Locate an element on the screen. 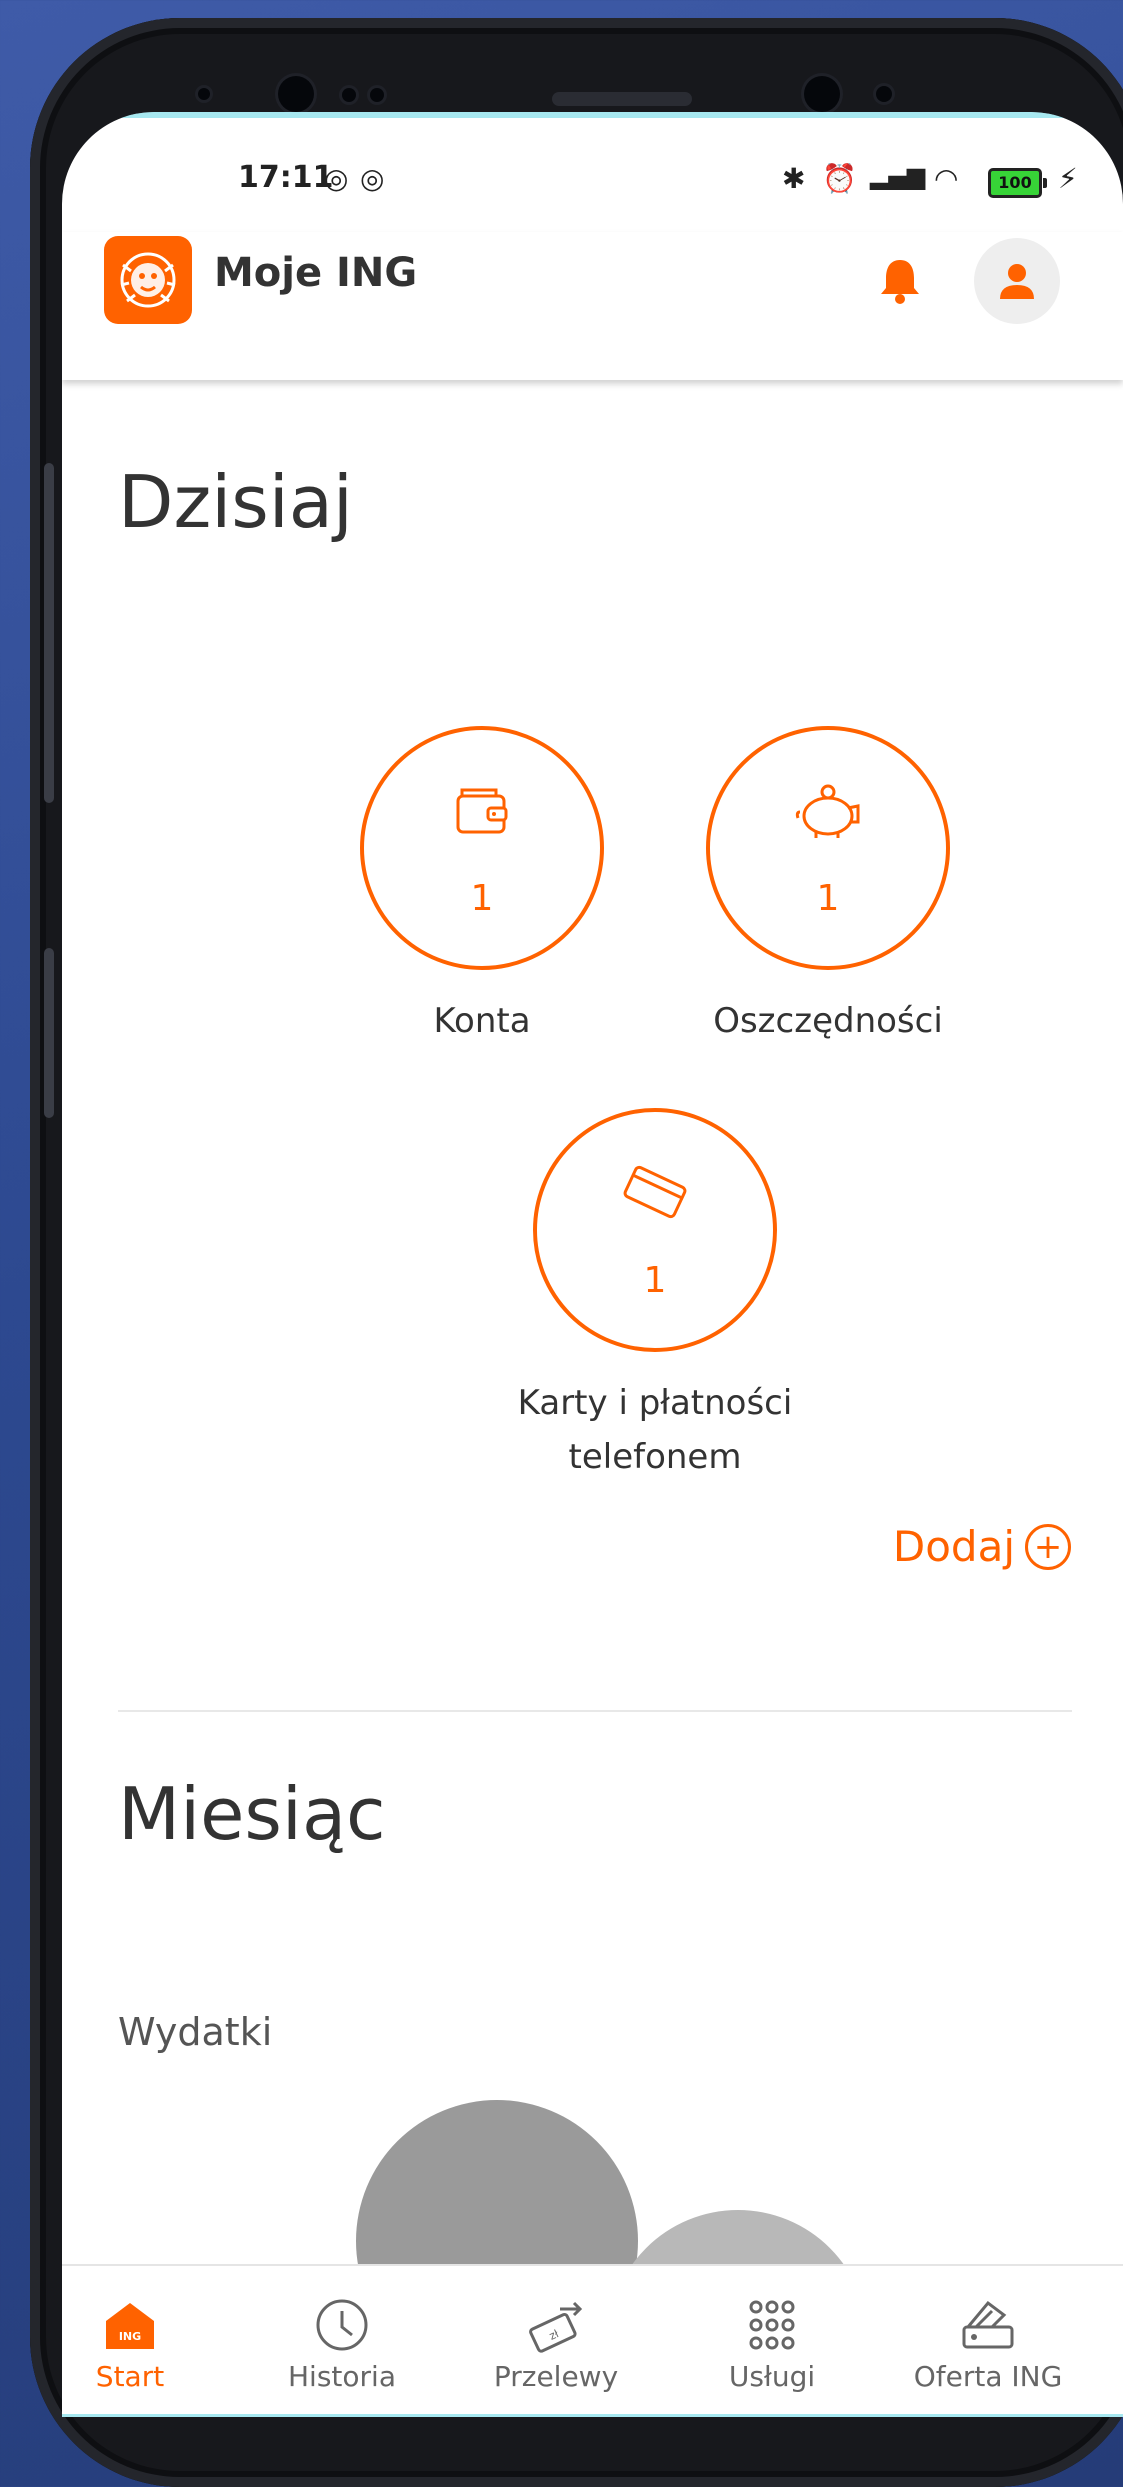 Image resolution: width=1123 pixels, height=2487 pixels. nav-item-history: Historia is located at coordinates (342, 2344).